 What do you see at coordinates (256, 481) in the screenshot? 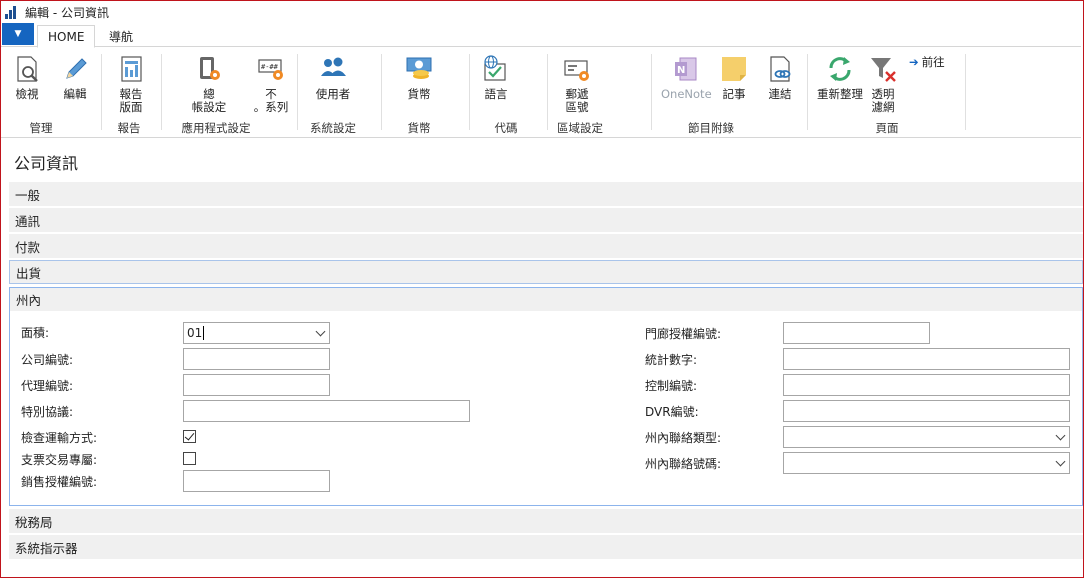
I see `sales-auth-input` at bounding box center [256, 481].